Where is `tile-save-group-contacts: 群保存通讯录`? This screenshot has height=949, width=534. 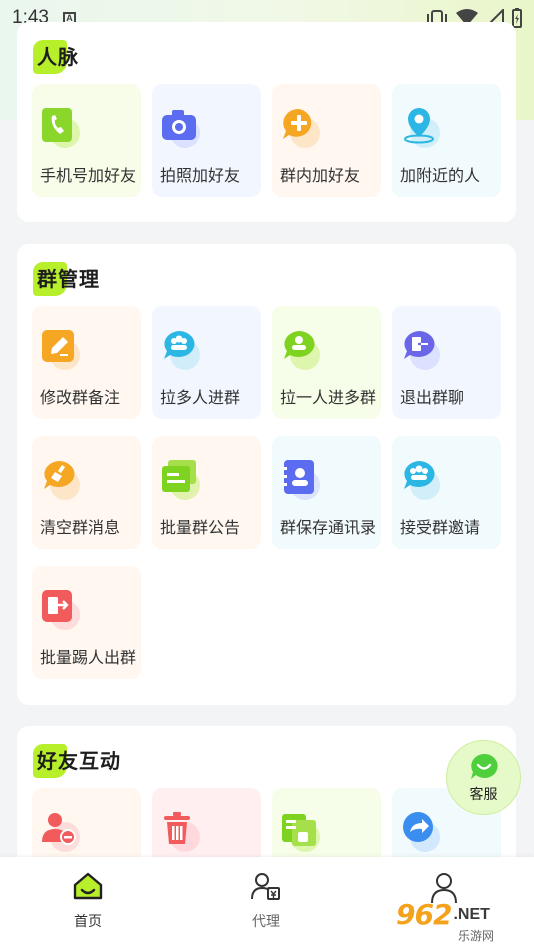
tile-save-group-contacts: 群保存通讯录 is located at coordinates (326, 492).